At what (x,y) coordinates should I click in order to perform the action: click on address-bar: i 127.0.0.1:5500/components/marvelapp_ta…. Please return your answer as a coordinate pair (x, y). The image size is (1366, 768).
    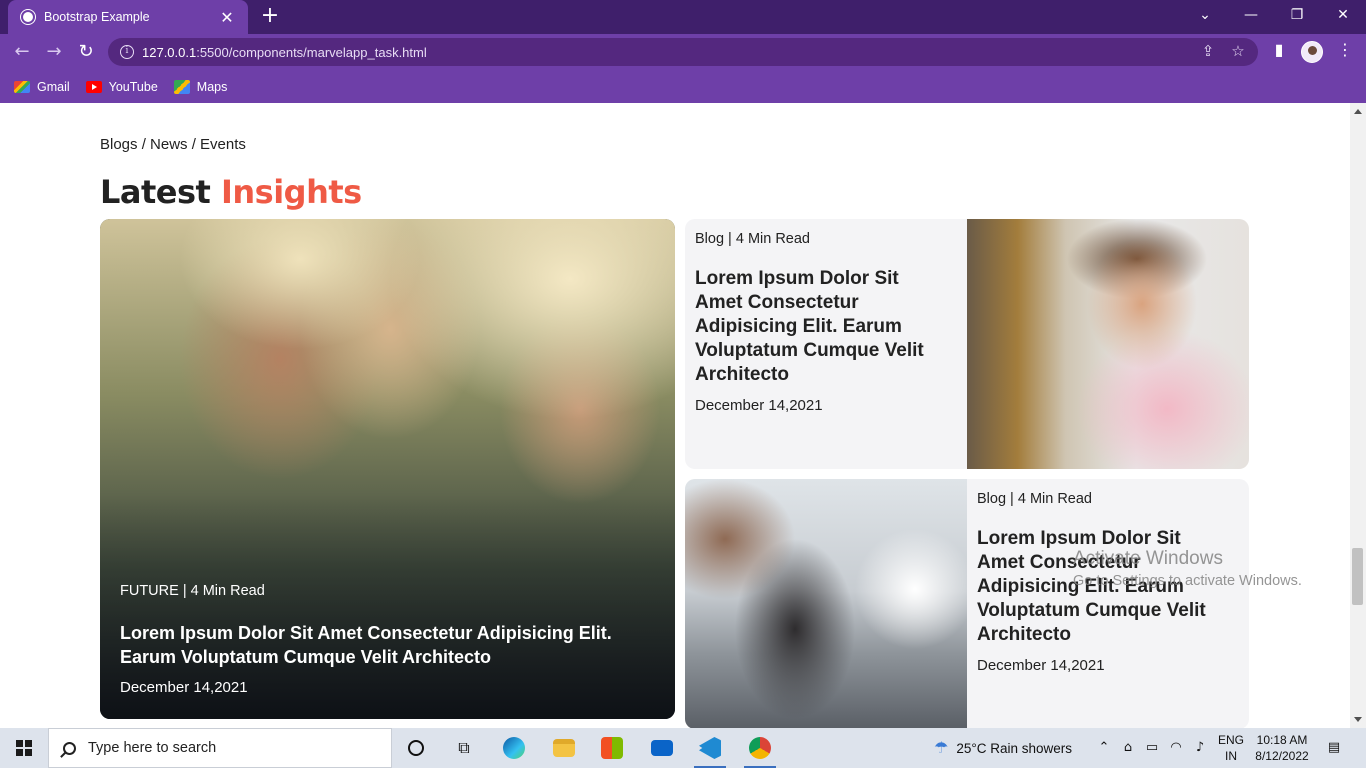
    Looking at the image, I should click on (683, 52).